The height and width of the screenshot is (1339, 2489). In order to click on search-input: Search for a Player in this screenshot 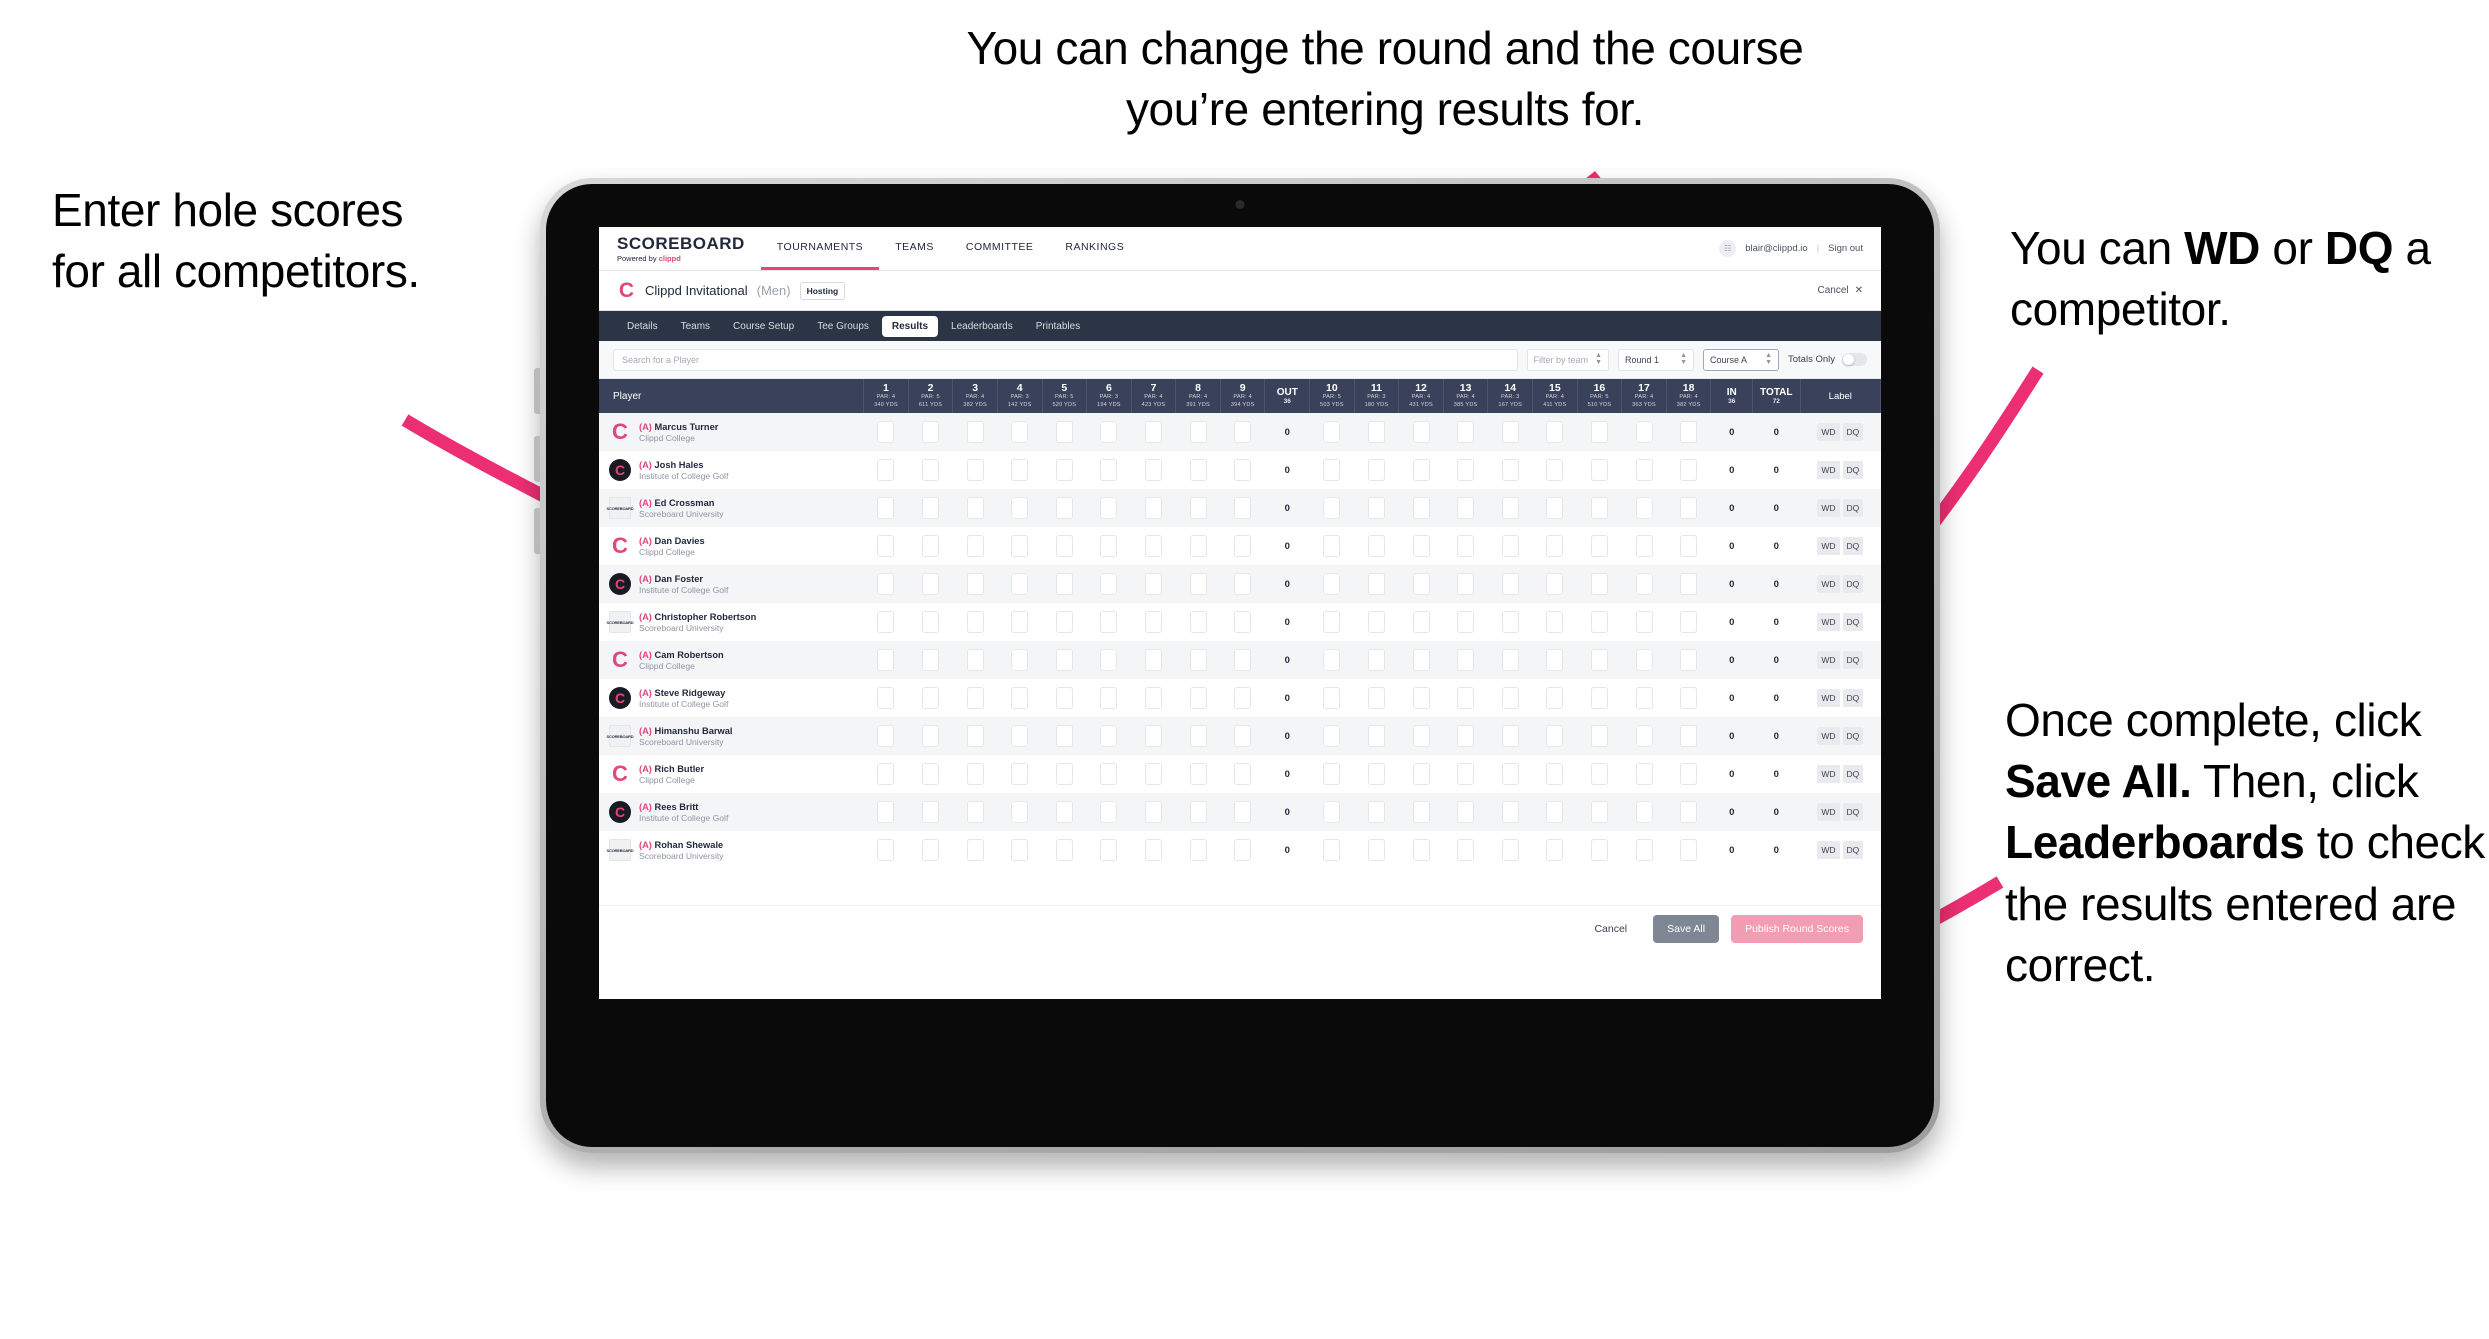, I will do `click(1065, 359)`.